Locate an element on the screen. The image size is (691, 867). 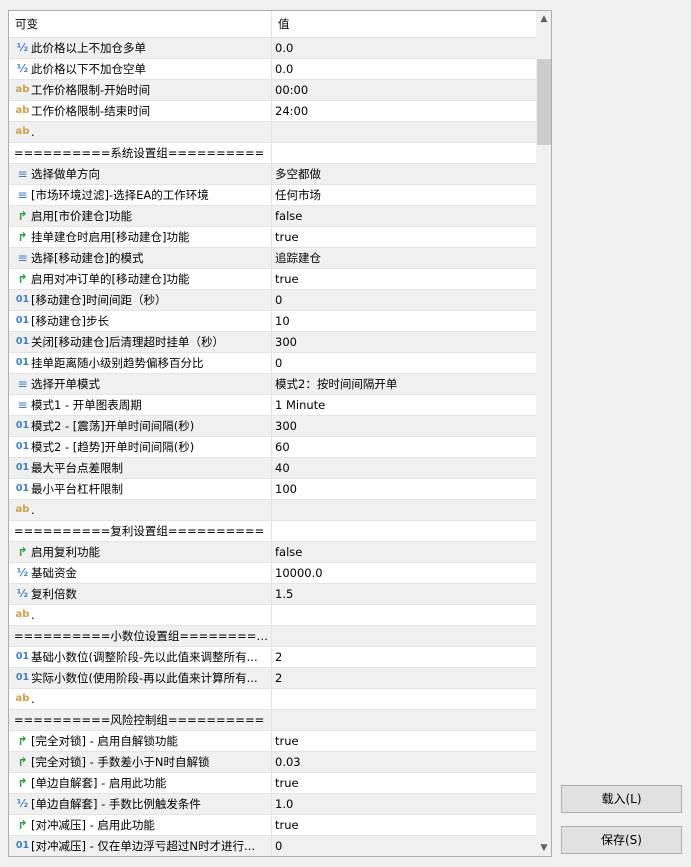
table-row: 01 挂单距离随小级别趋势偏移百分比 0 is located at coordinates (272, 363).